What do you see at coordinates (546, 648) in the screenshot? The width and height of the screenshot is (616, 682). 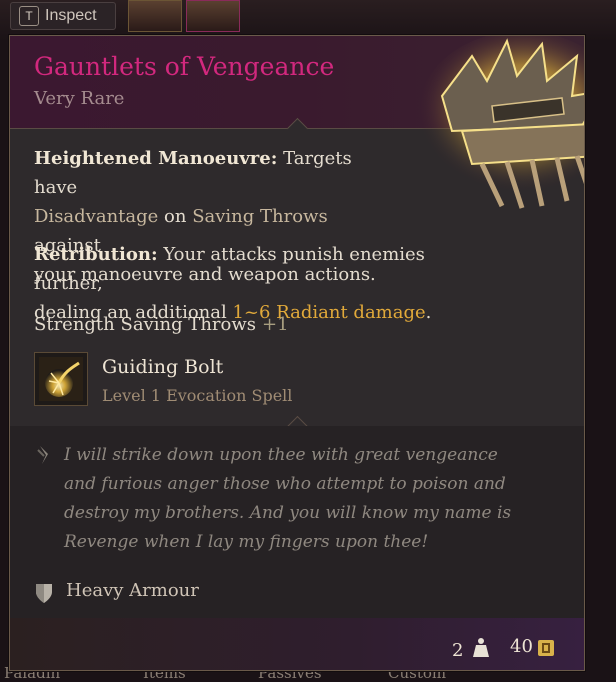 I see `gold-coin-icon` at bounding box center [546, 648].